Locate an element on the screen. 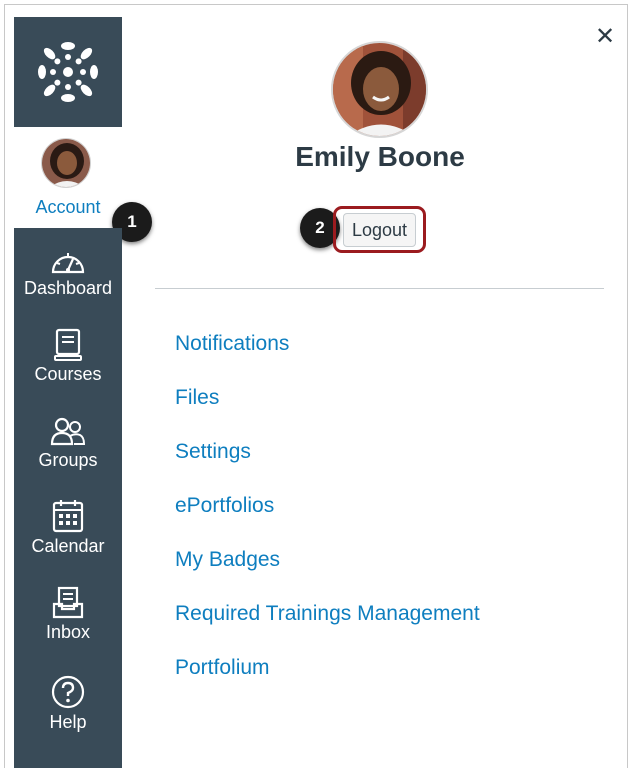  divider is located at coordinates (379, 288).